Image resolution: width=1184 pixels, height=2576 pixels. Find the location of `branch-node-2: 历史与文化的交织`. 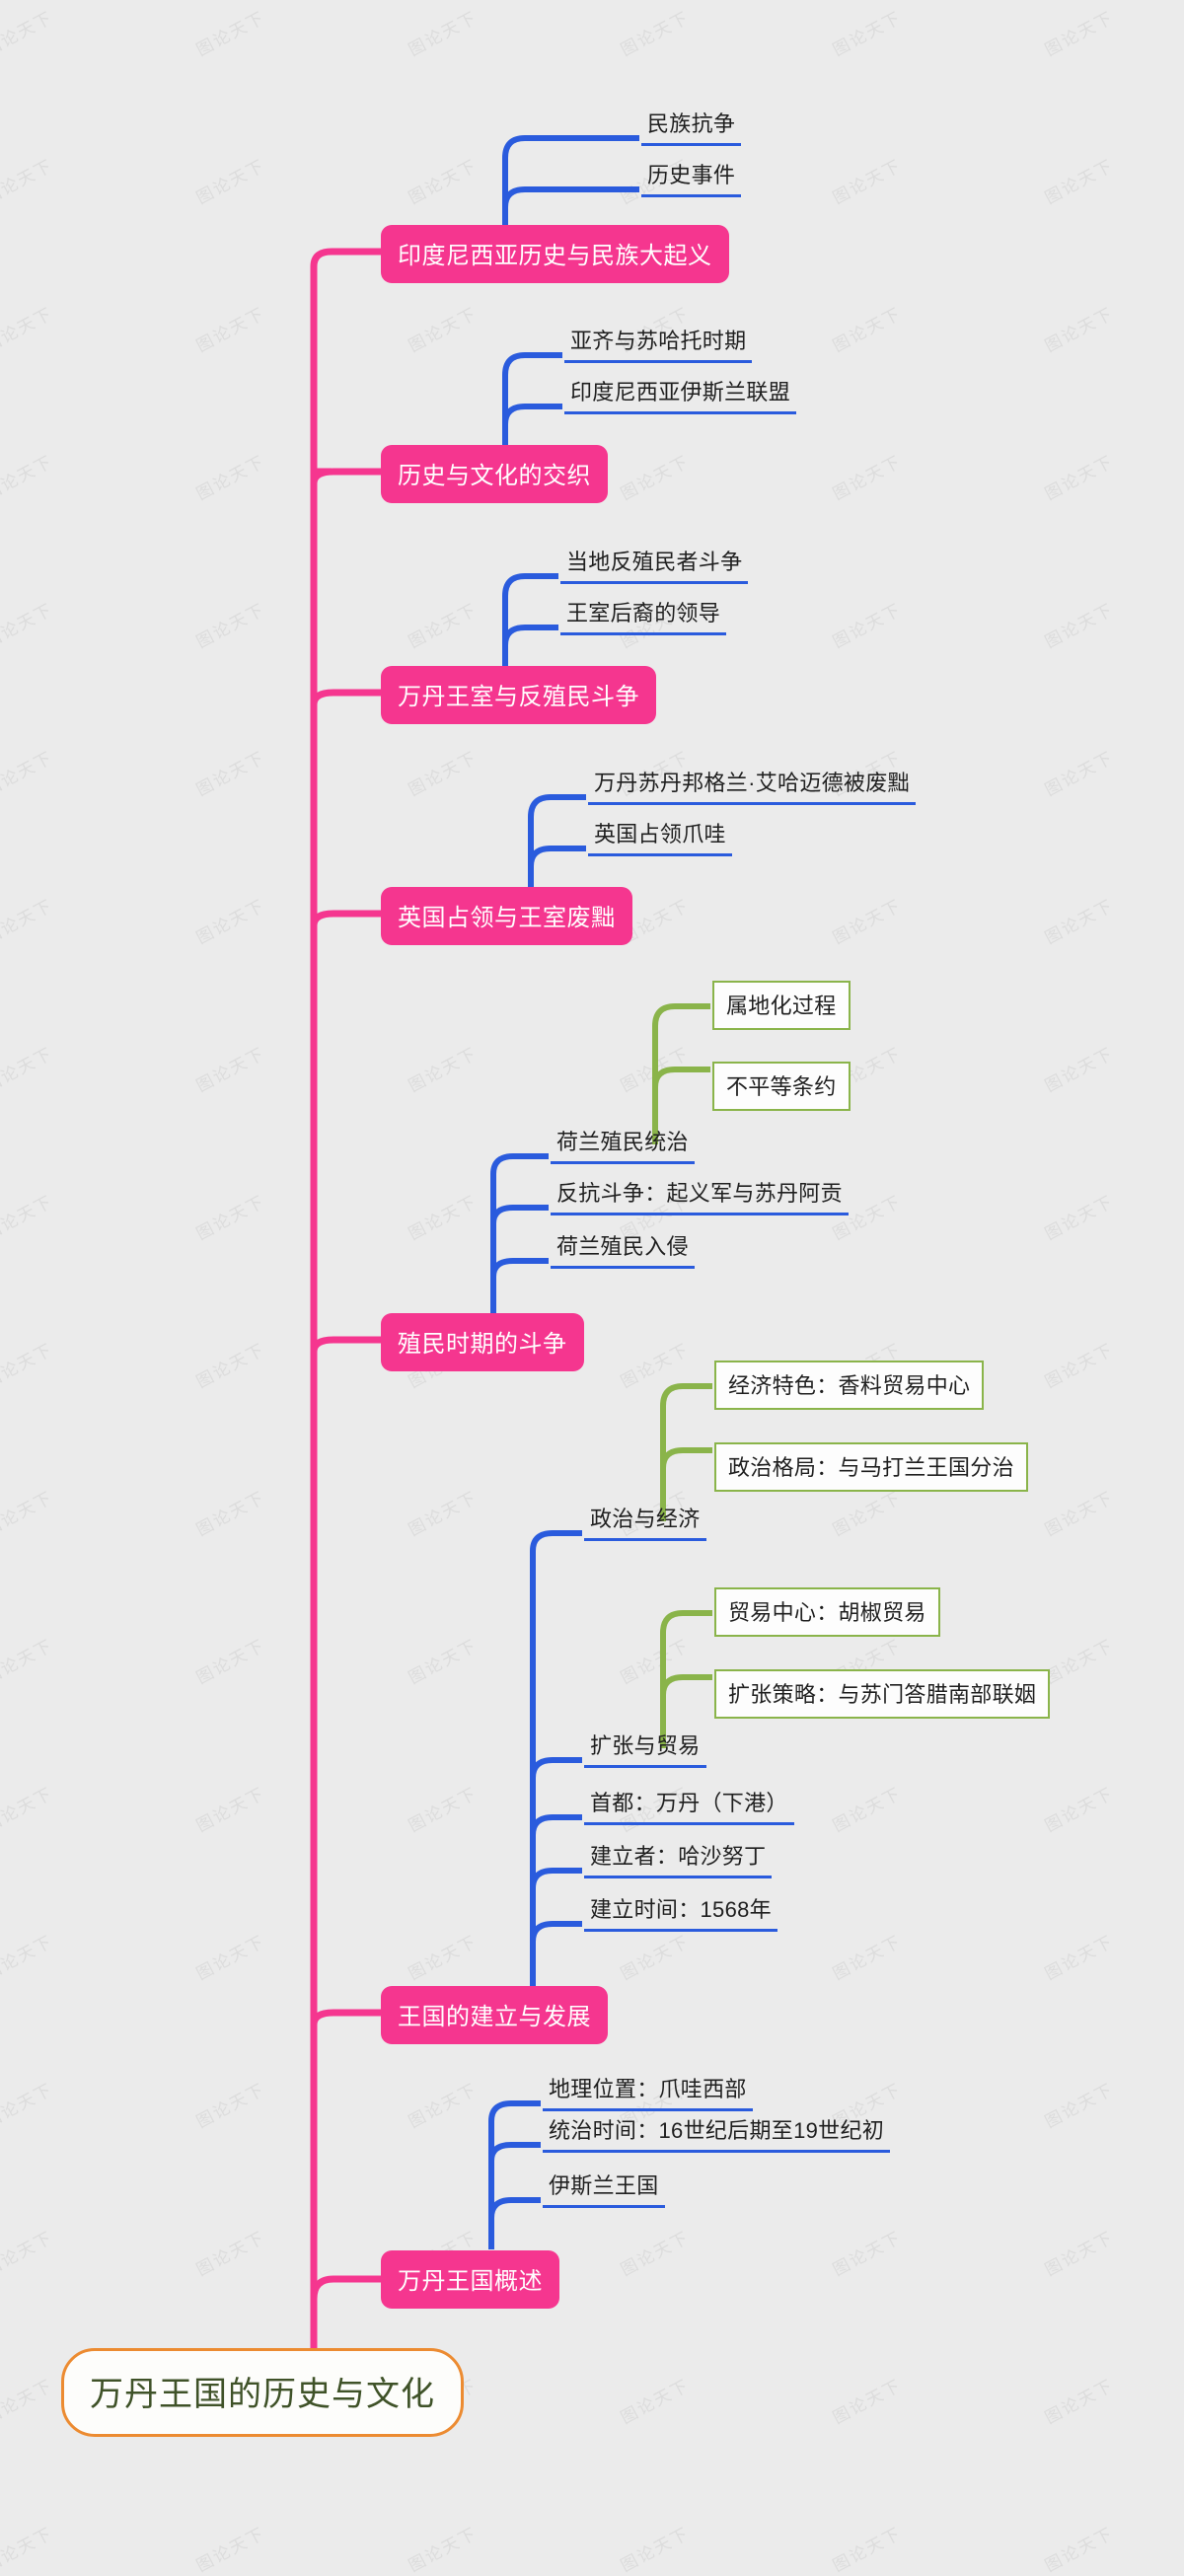

branch-node-2: 历史与文化的交织 is located at coordinates (495, 474).